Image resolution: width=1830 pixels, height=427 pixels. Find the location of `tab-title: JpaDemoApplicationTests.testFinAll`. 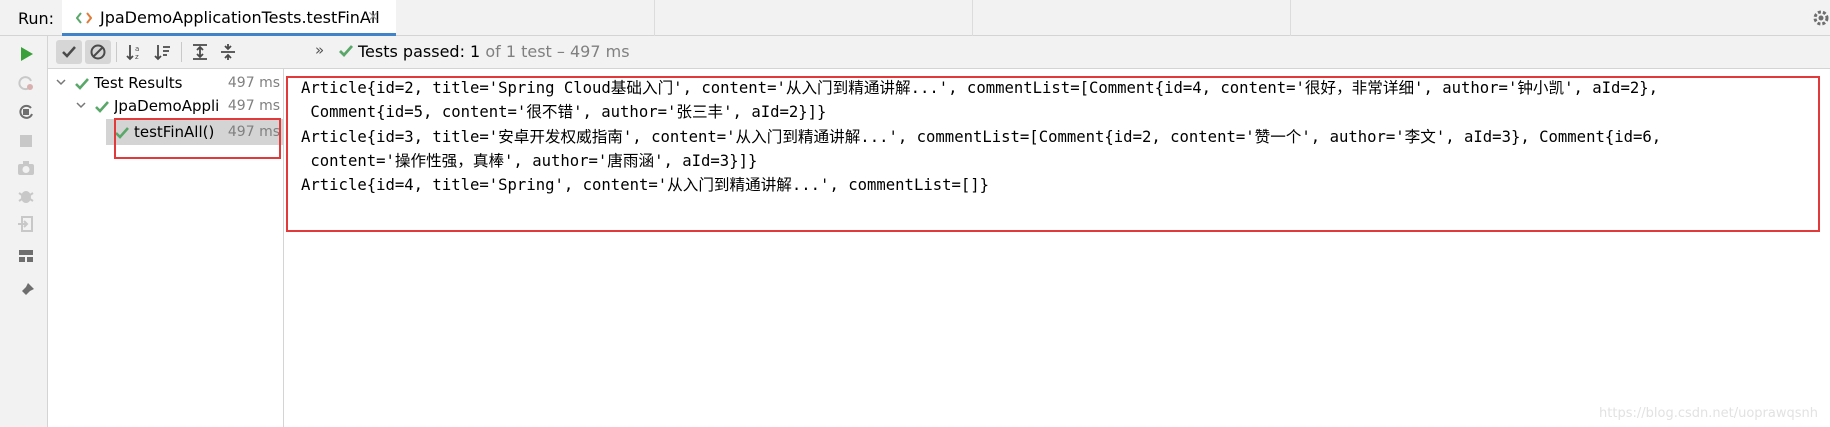

tab-title: JpaDemoApplicationTests.testFinAll is located at coordinates (240, 17).